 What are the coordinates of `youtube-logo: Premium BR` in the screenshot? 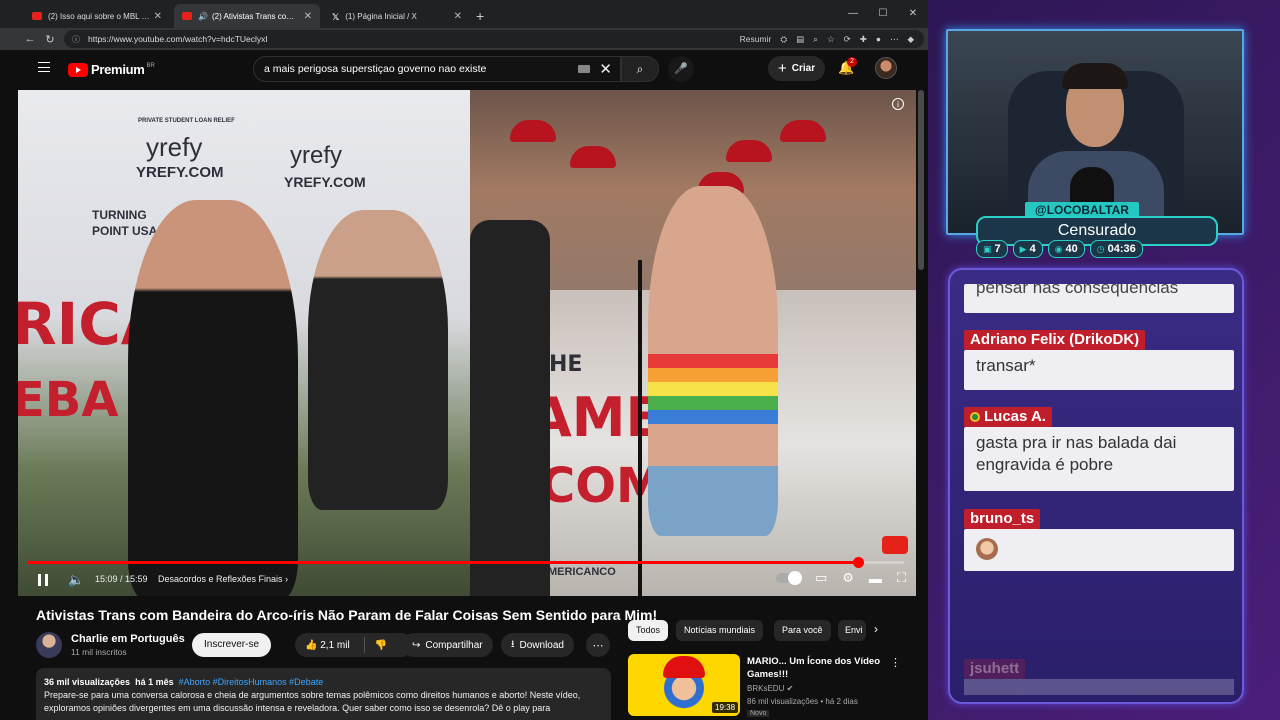 It's located at (111, 69).